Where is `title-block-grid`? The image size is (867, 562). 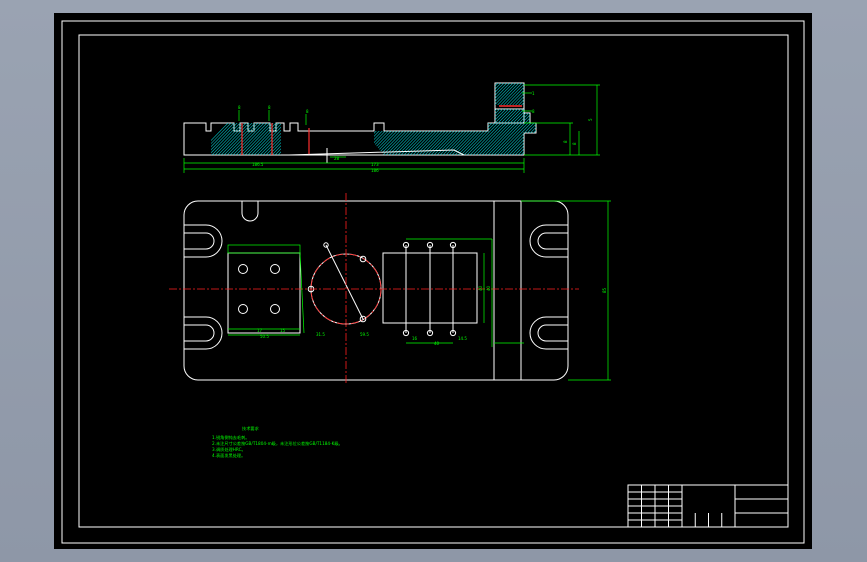 title-block-grid is located at coordinates (675, 506).